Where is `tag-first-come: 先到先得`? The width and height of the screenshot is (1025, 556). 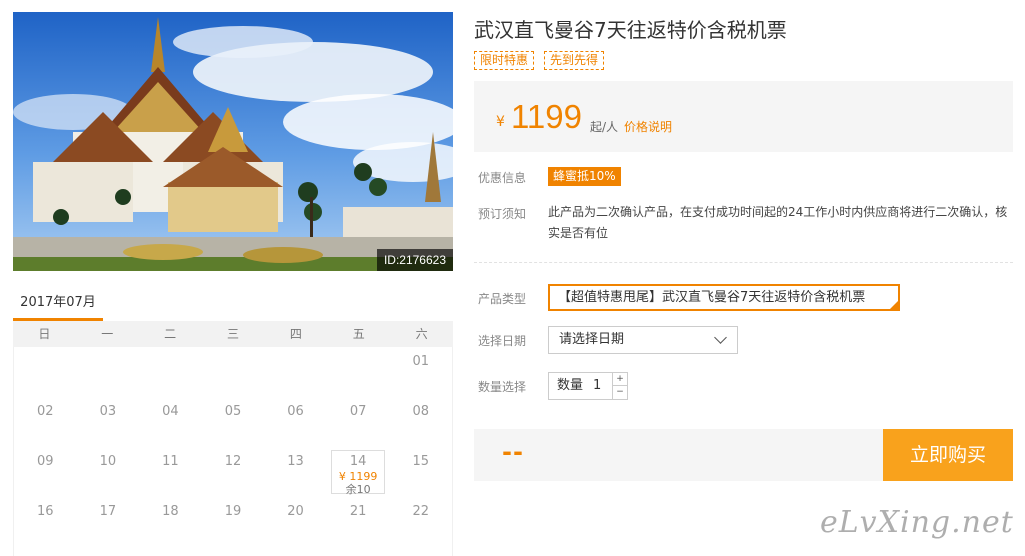 tag-first-come: 先到先得 is located at coordinates (574, 60).